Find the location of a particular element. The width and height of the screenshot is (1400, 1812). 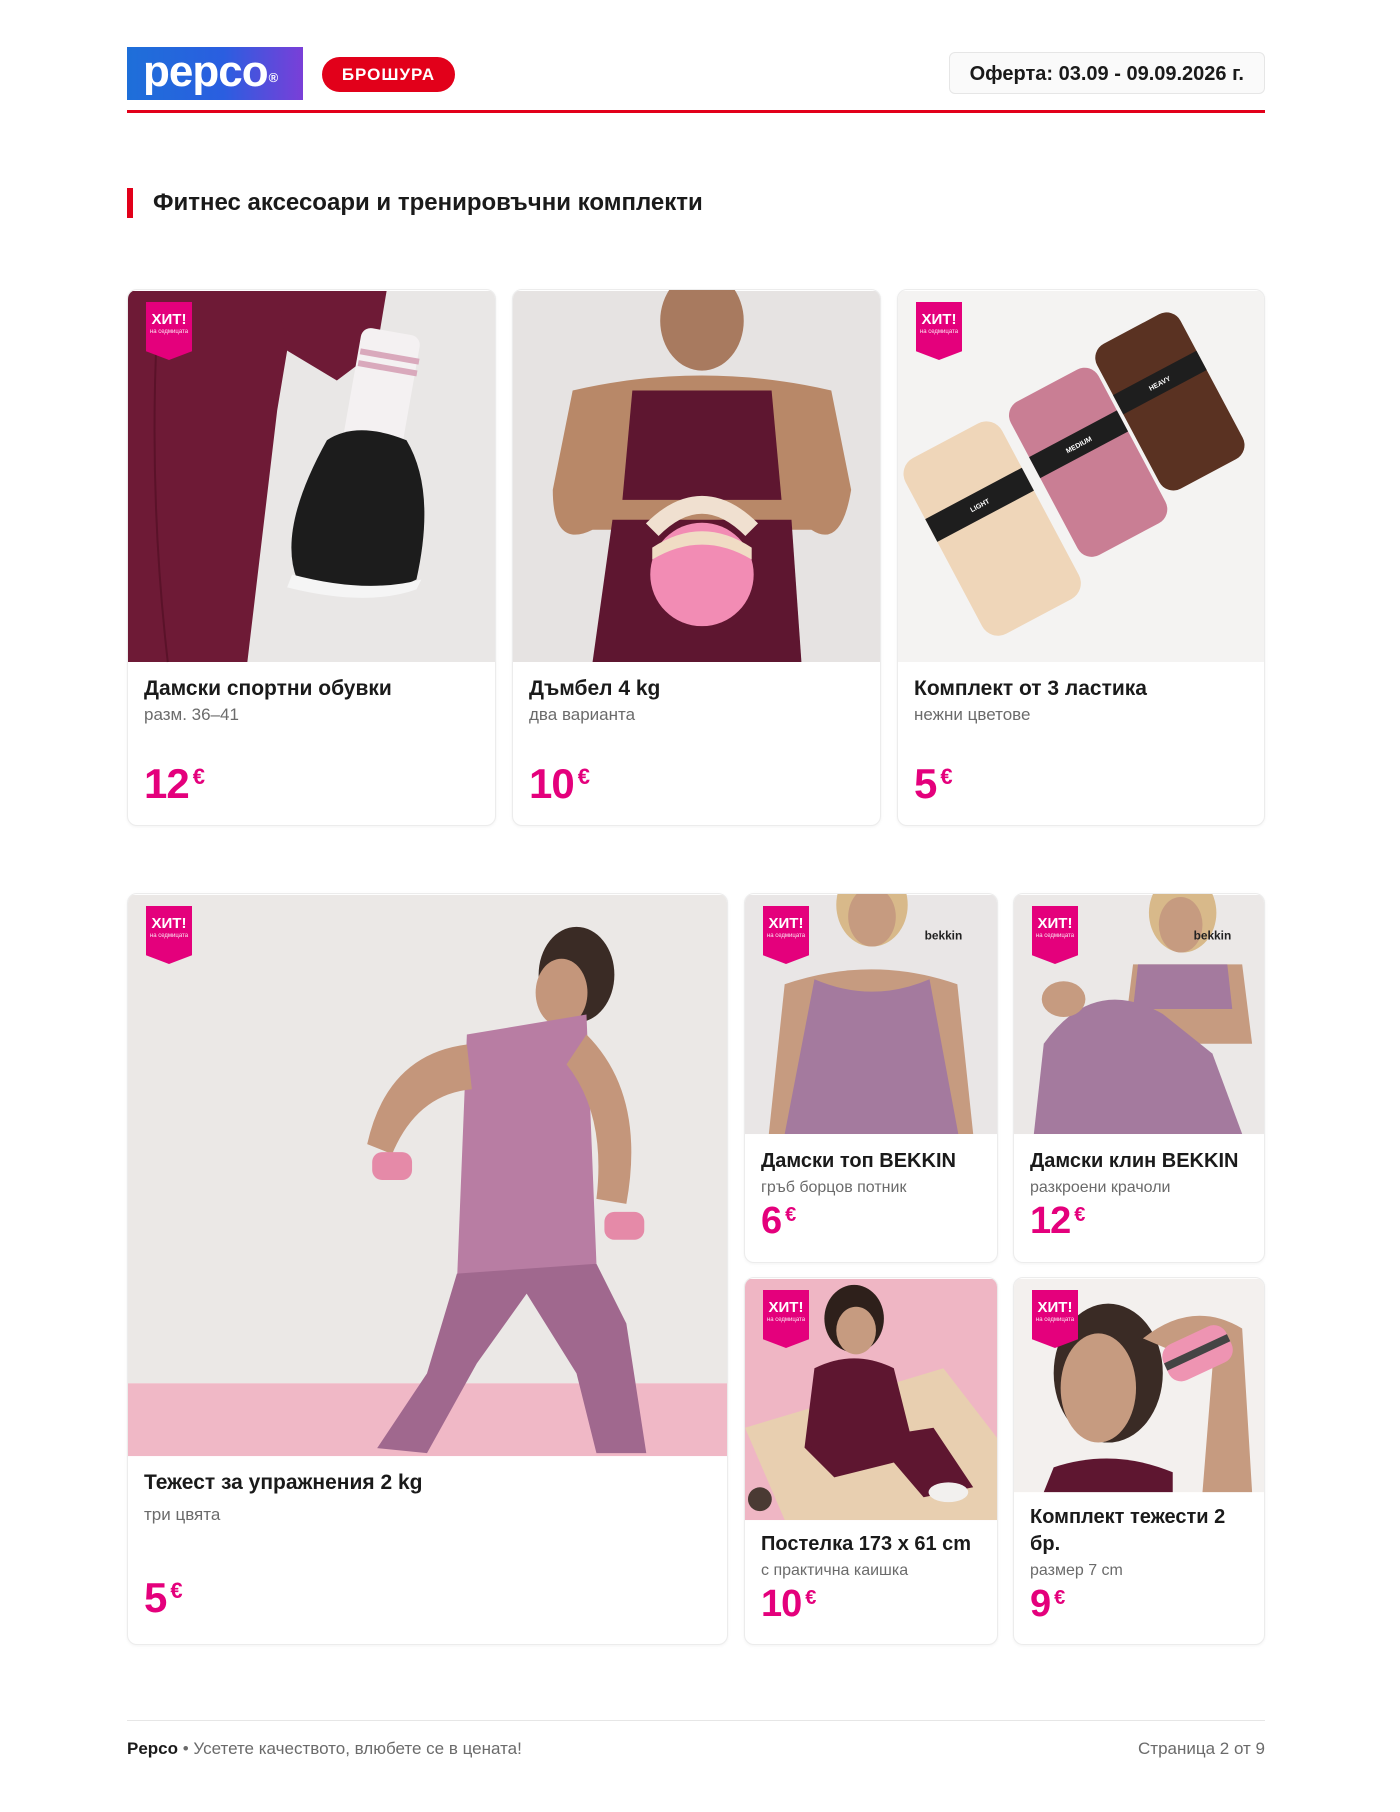

product-subtitle: два варианта is located at coordinates (582, 714).